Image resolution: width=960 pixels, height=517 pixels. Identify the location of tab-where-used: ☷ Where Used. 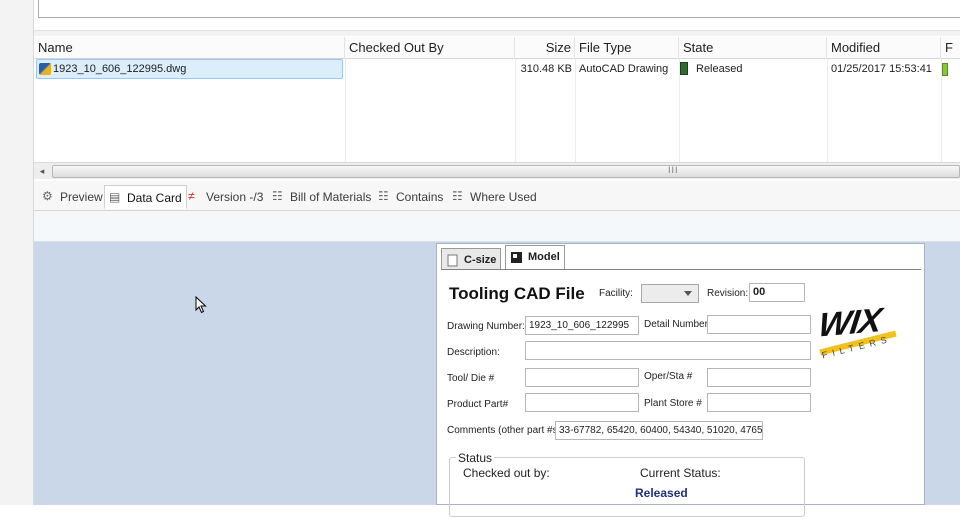
(494, 197).